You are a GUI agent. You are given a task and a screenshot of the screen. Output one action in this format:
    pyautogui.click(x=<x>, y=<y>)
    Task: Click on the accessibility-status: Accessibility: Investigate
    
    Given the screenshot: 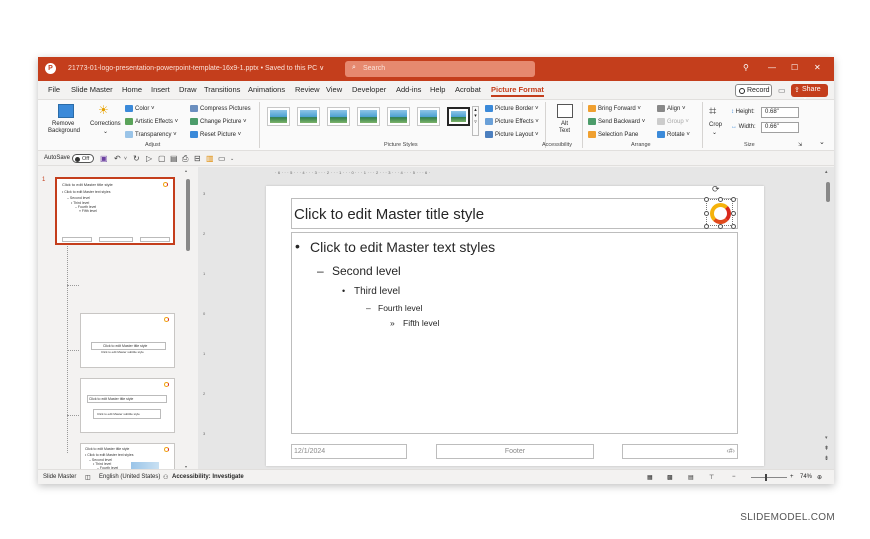 What is the action you would take?
    pyautogui.click(x=208, y=477)
    